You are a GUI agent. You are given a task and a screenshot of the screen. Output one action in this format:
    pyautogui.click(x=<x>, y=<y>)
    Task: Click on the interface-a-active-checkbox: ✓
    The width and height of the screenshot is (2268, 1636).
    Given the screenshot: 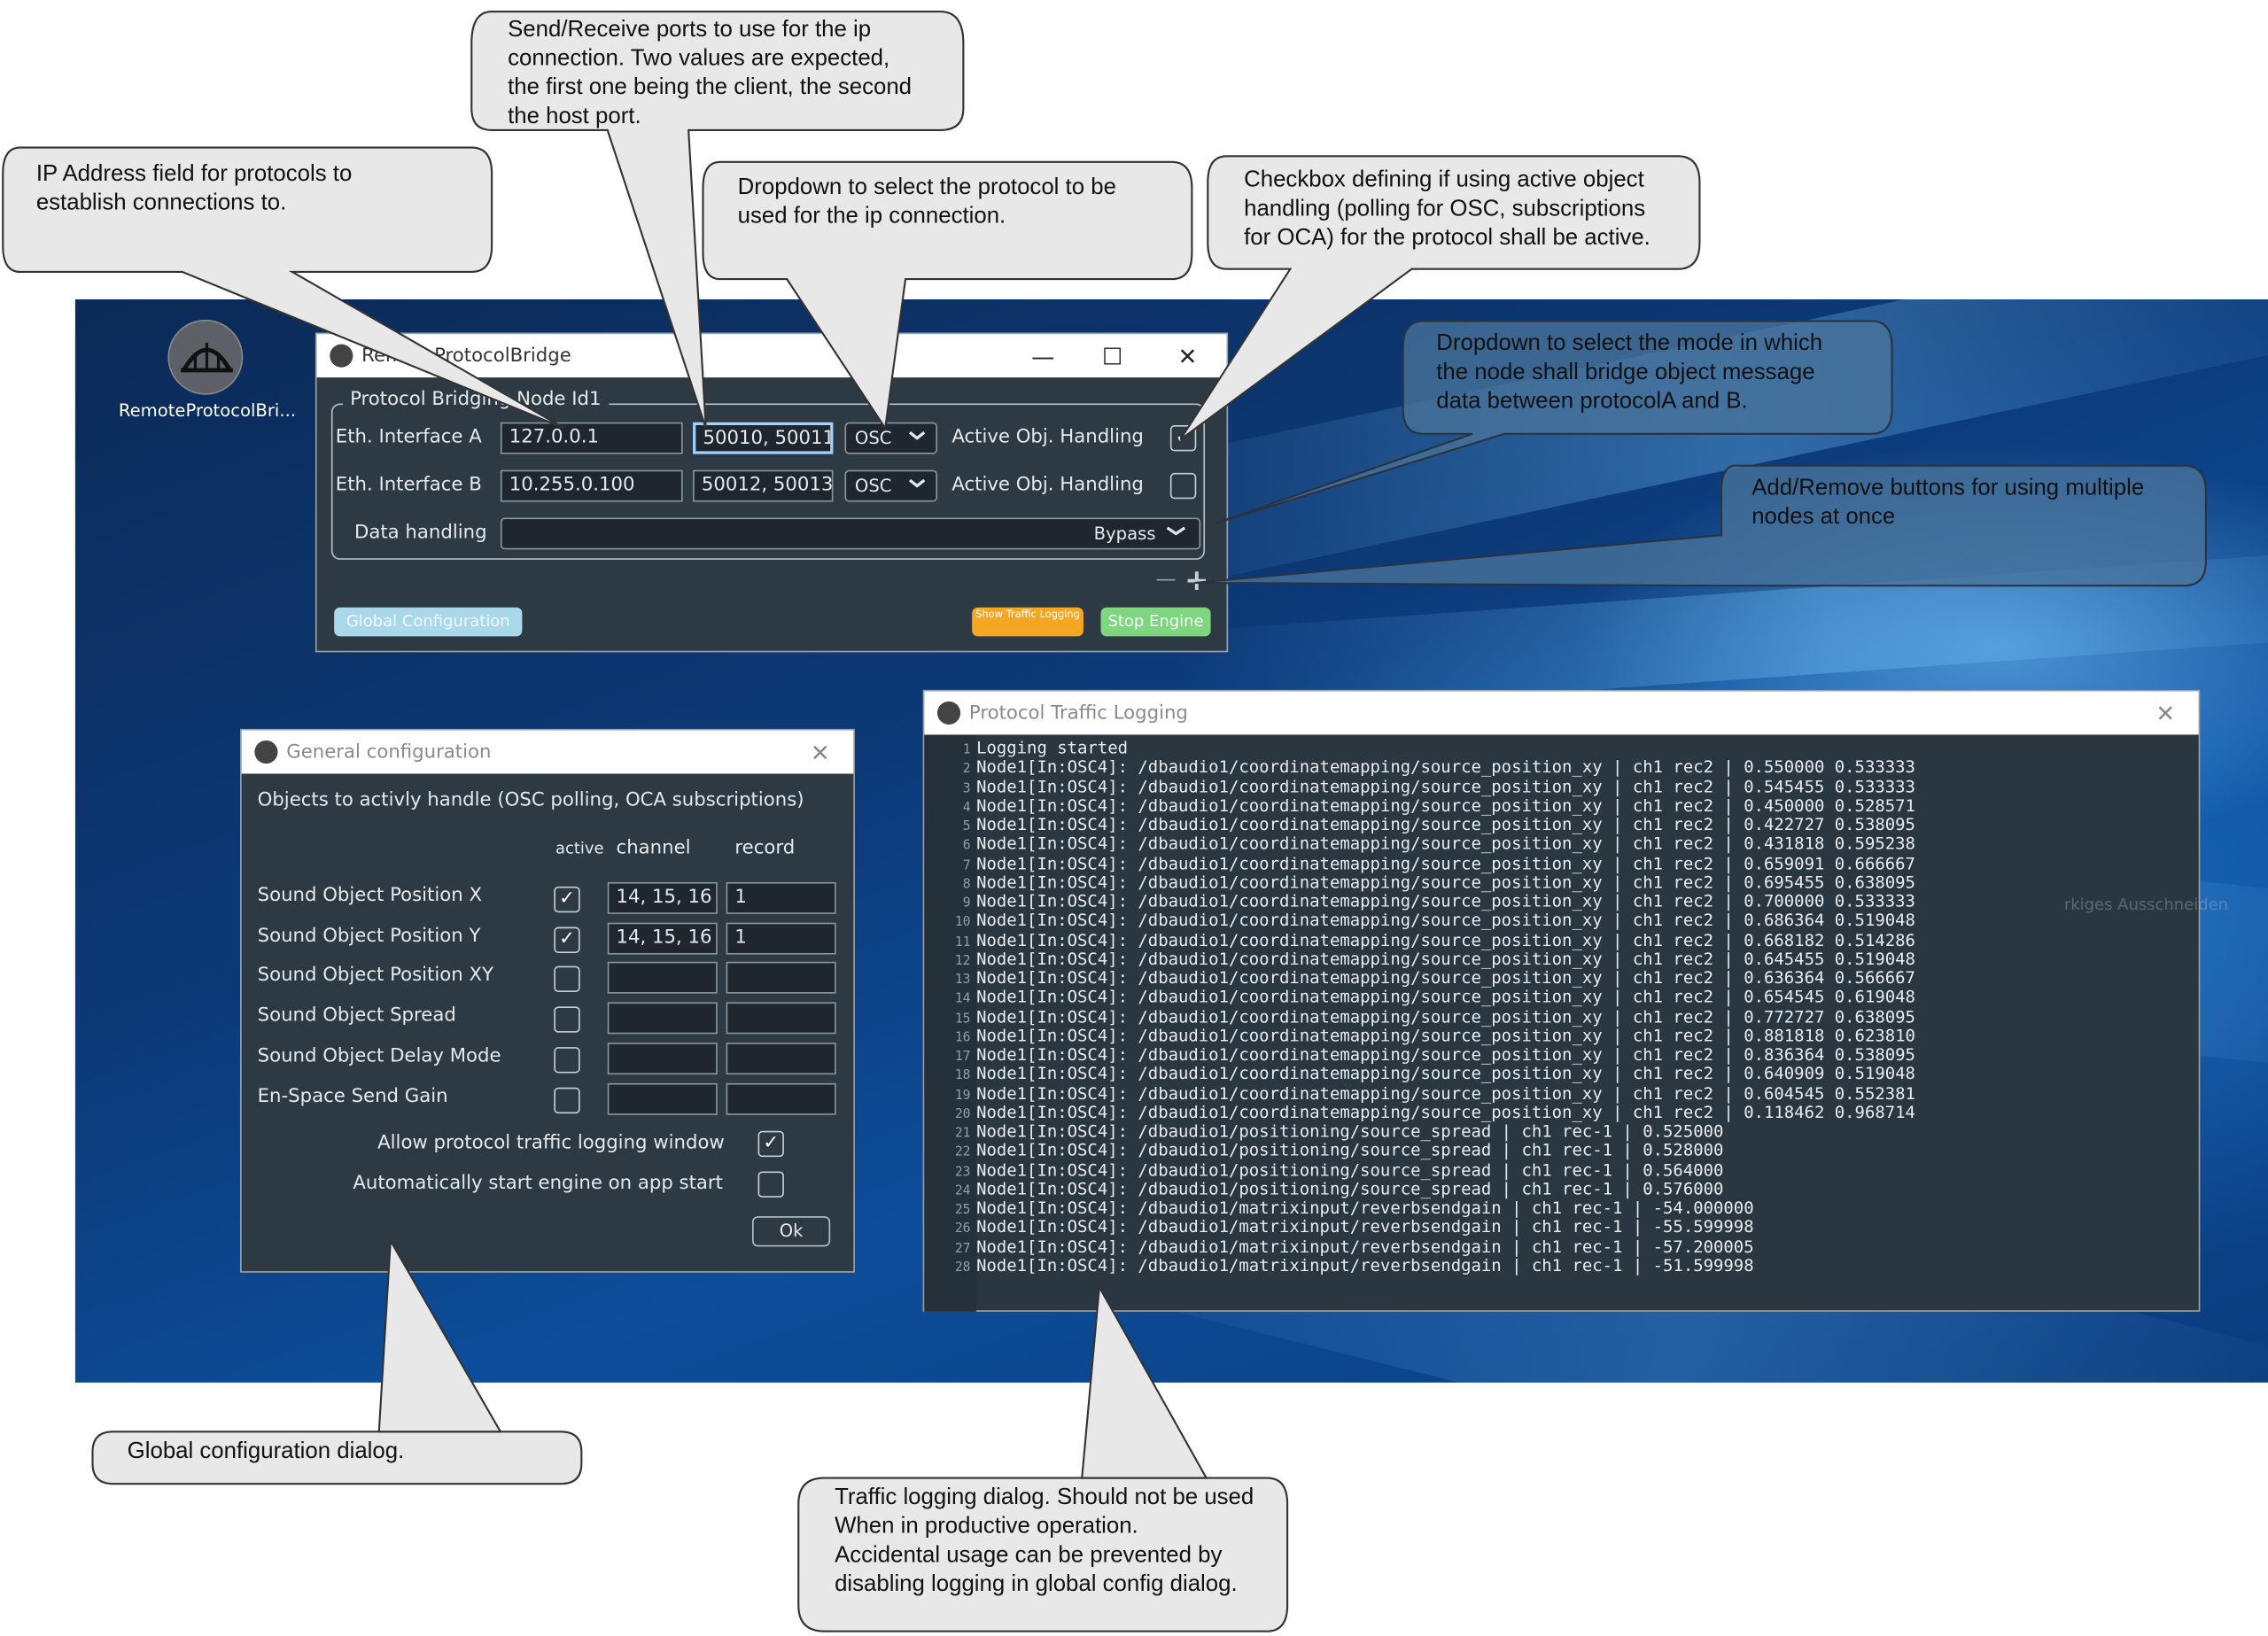 What is the action you would take?
    pyautogui.click(x=1183, y=438)
    